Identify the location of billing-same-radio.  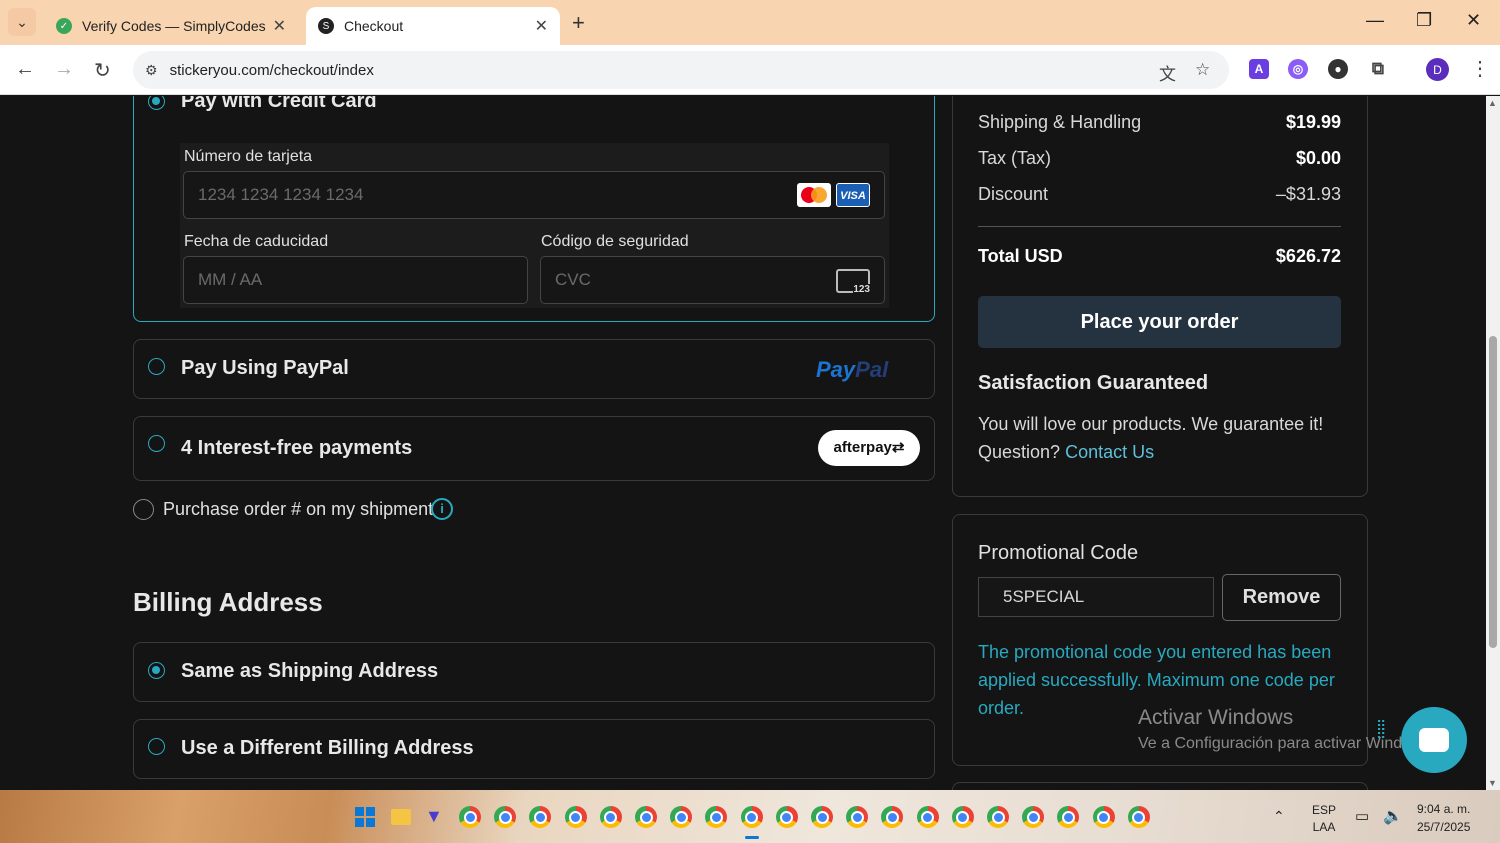
(156, 670).